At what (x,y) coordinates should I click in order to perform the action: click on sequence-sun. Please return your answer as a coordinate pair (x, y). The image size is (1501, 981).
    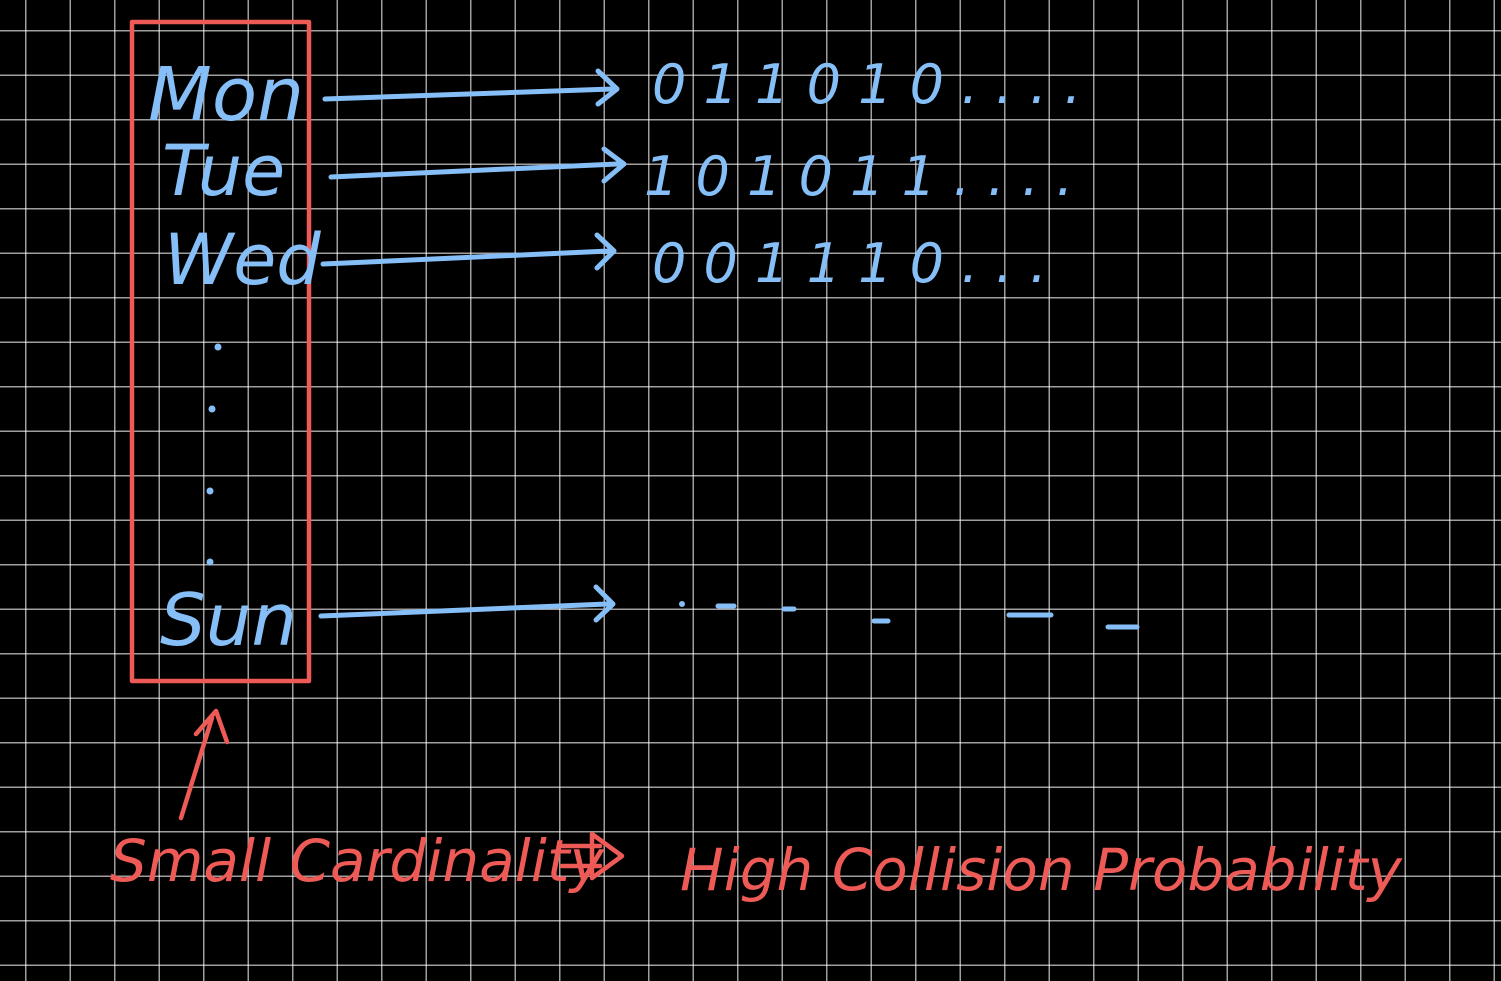
    Looking at the image, I should click on (909, 615).